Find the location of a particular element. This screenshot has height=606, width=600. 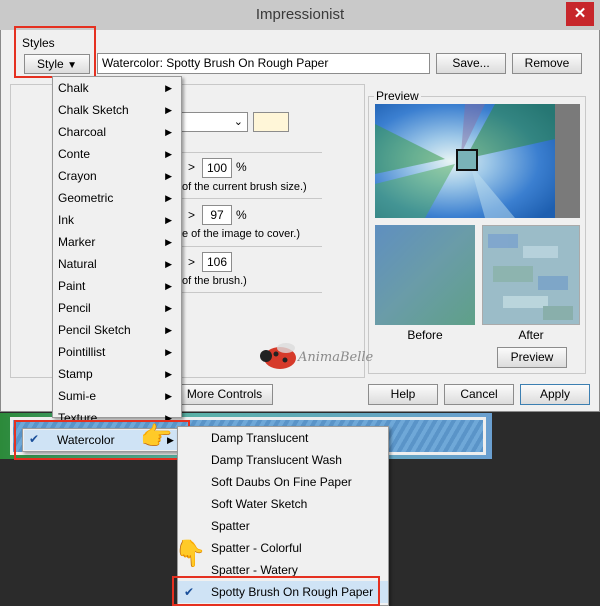

style-menu-item: Pencil Sketch ▶ is located at coordinates (117, 330).